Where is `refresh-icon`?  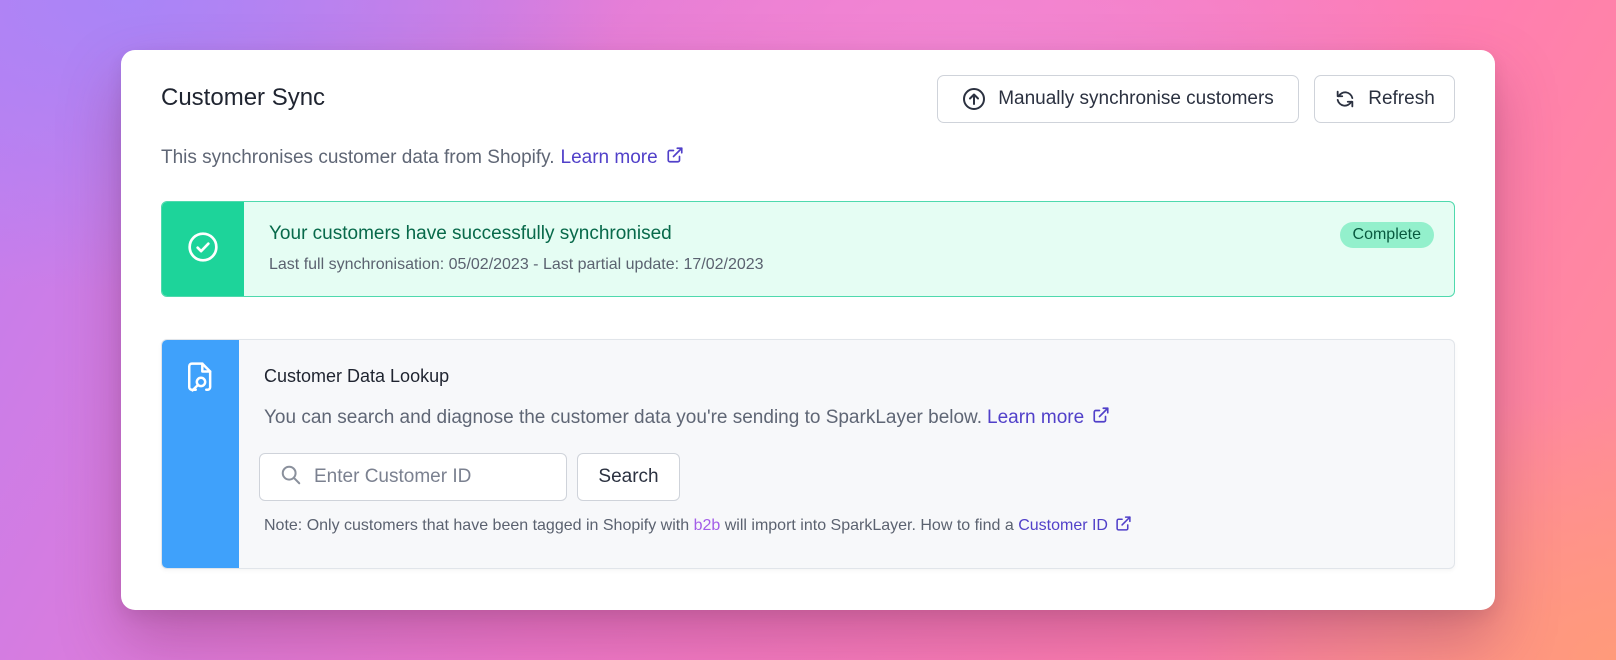
refresh-icon is located at coordinates (1345, 99).